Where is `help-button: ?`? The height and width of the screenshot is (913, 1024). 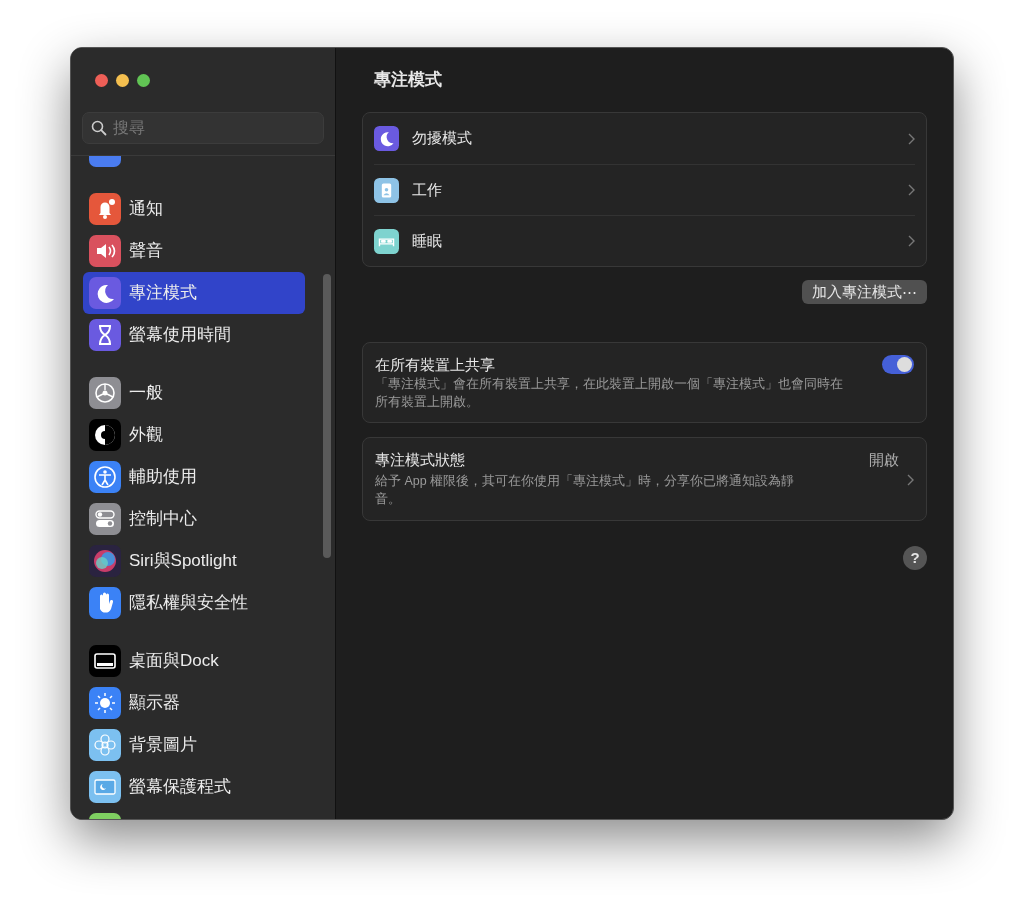 help-button: ? is located at coordinates (915, 558).